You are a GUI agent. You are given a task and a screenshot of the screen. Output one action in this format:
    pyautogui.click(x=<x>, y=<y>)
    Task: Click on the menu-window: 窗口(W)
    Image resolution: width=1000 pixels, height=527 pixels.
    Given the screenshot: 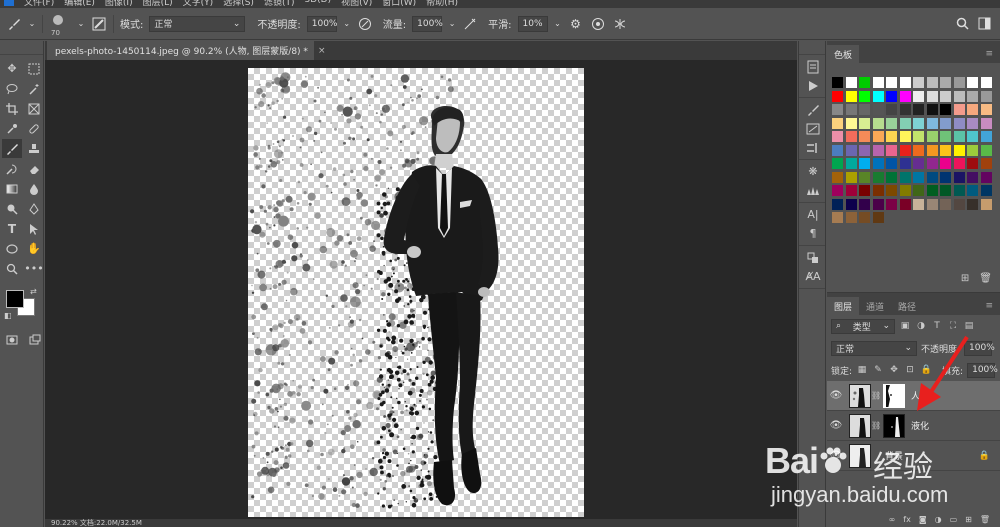 What is the action you would take?
    pyautogui.click(x=399, y=4)
    